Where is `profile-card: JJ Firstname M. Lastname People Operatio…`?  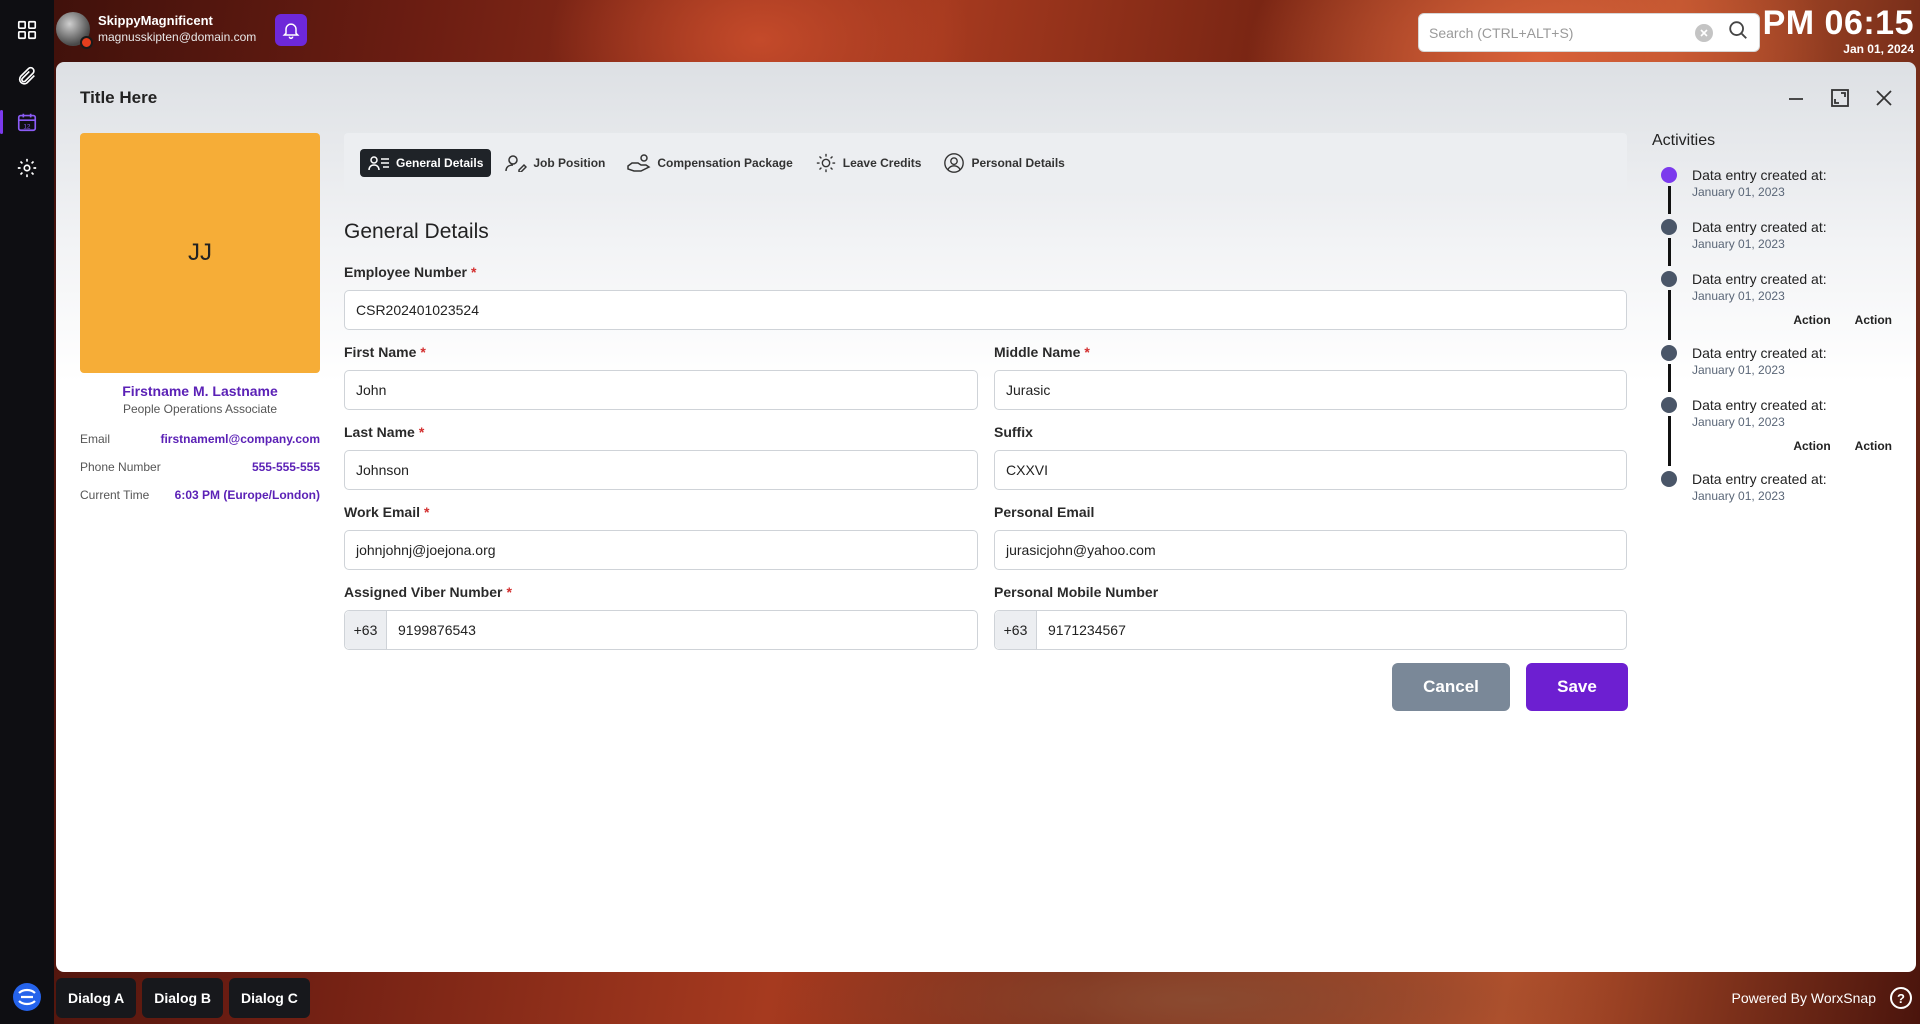
profile-card: JJ Firstname M. Lastname People Operatio… is located at coordinates (200, 317).